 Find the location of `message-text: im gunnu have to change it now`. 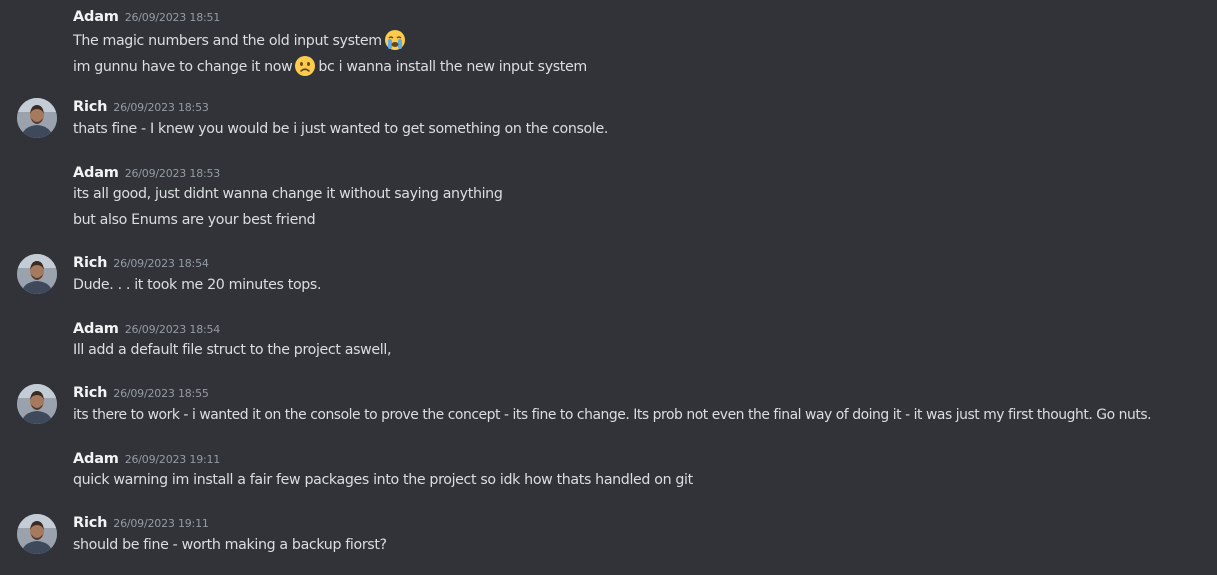

message-text: im gunnu have to change it now is located at coordinates (183, 67).